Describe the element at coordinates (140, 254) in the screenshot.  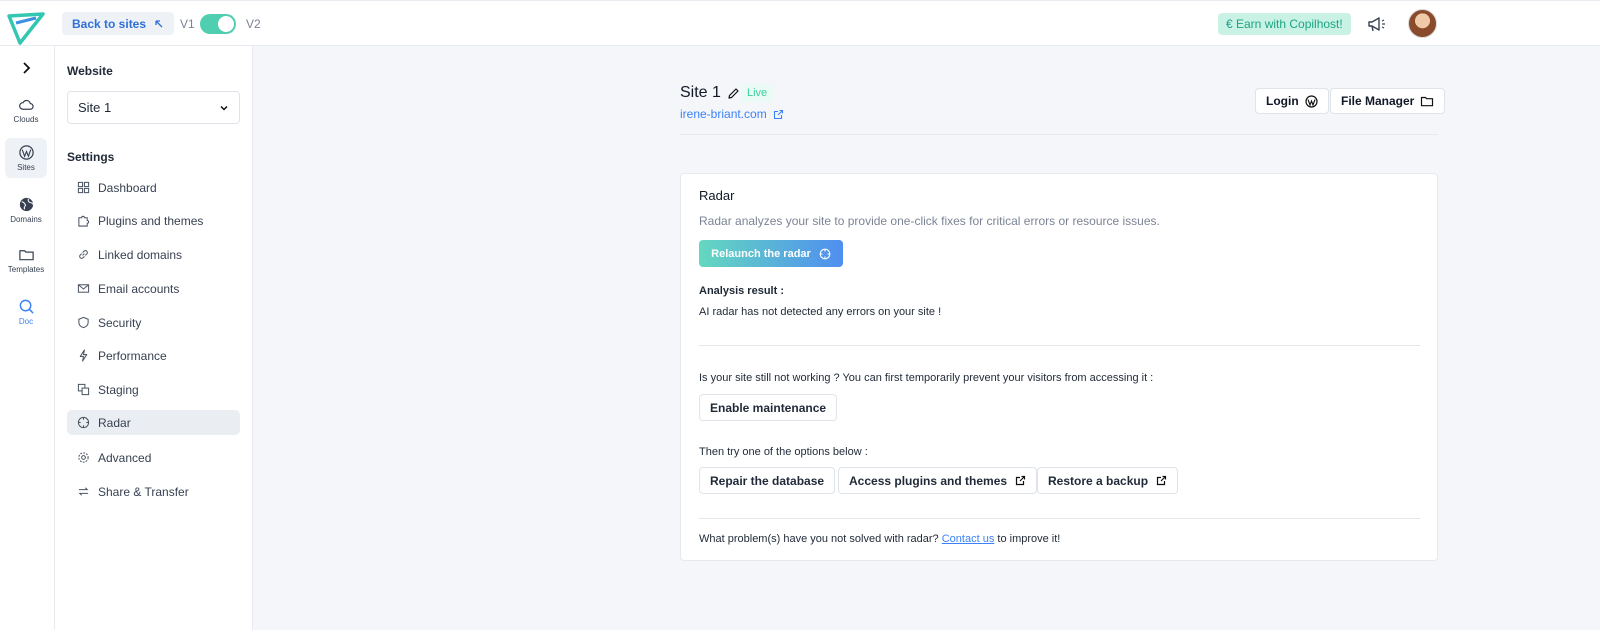
I see `sidebar-item-label: Linked domains` at that location.